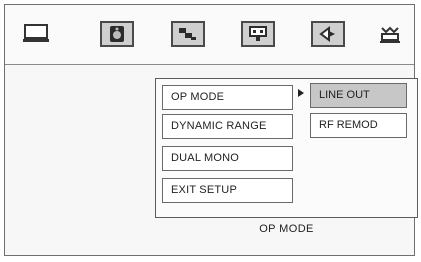 The height and width of the screenshot is (262, 421). What do you see at coordinates (227, 158) in the screenshot?
I see `menu-item-dual-mono: DUAL MONO` at bounding box center [227, 158].